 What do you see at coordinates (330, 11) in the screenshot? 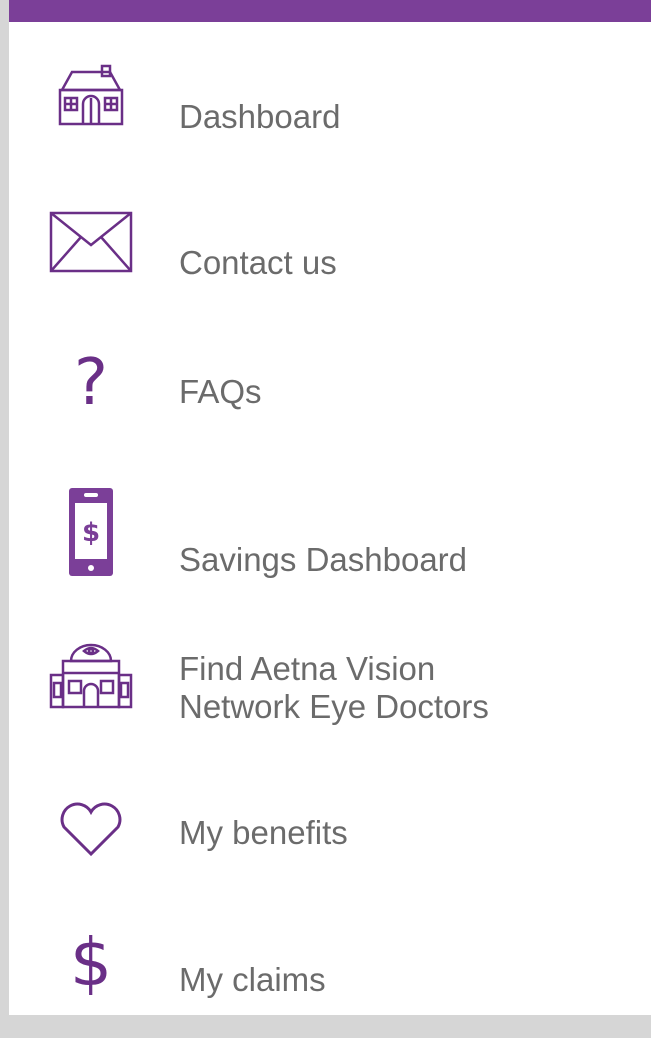
I see `top-accent-bar` at bounding box center [330, 11].